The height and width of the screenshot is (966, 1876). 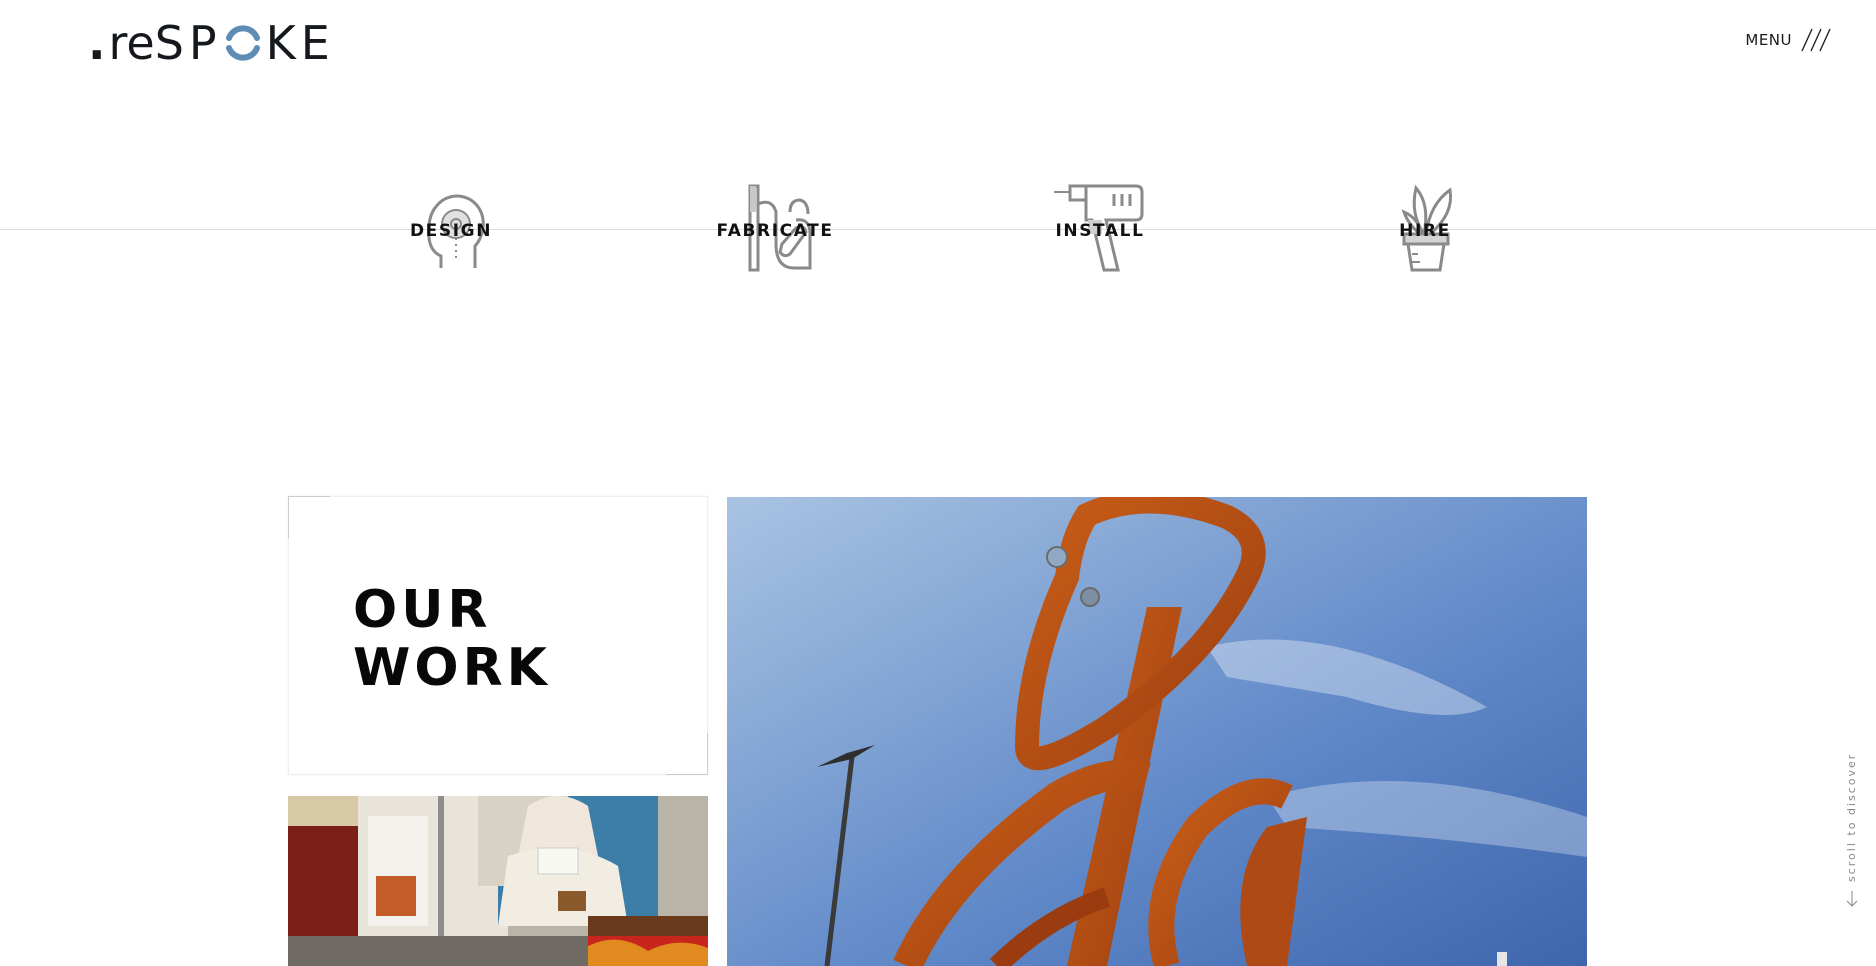 I want to click on service-label: INSTALL, so click(x=1100, y=231).